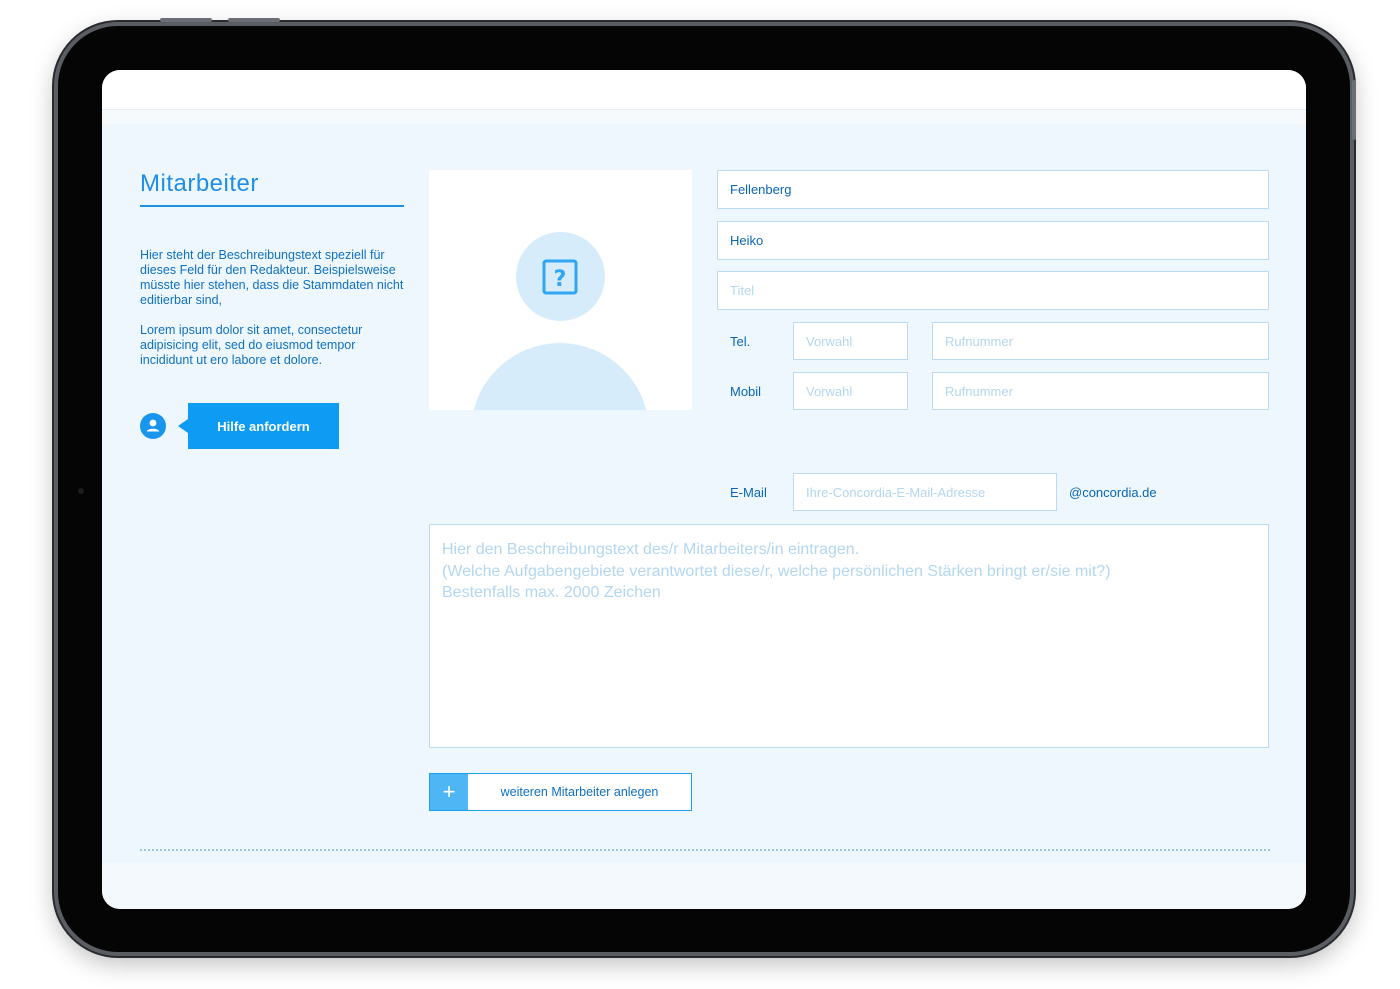 The image size is (1400, 989). I want to click on mobile-label: Mobil, so click(746, 391).